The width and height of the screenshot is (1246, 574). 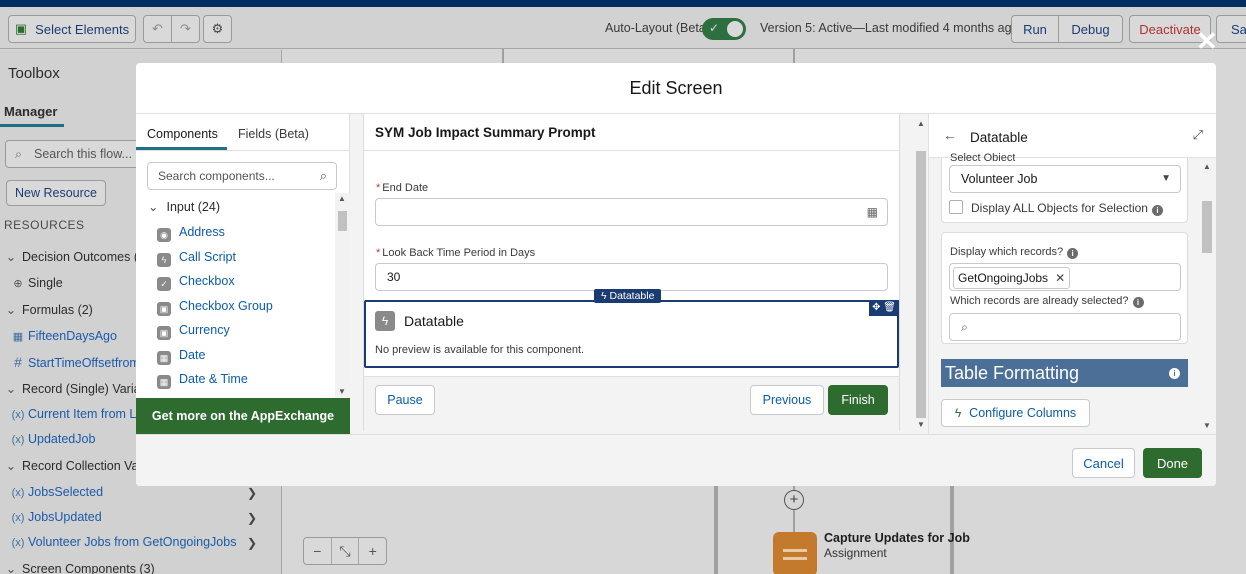 What do you see at coordinates (55, 492) in the screenshot?
I see `resource-item: (x) JobsSelected` at bounding box center [55, 492].